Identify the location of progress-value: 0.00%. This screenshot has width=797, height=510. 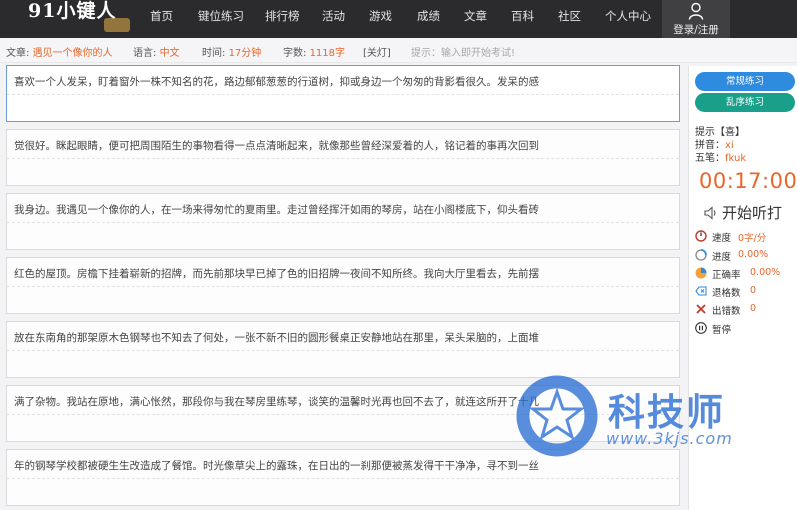
(753, 254).